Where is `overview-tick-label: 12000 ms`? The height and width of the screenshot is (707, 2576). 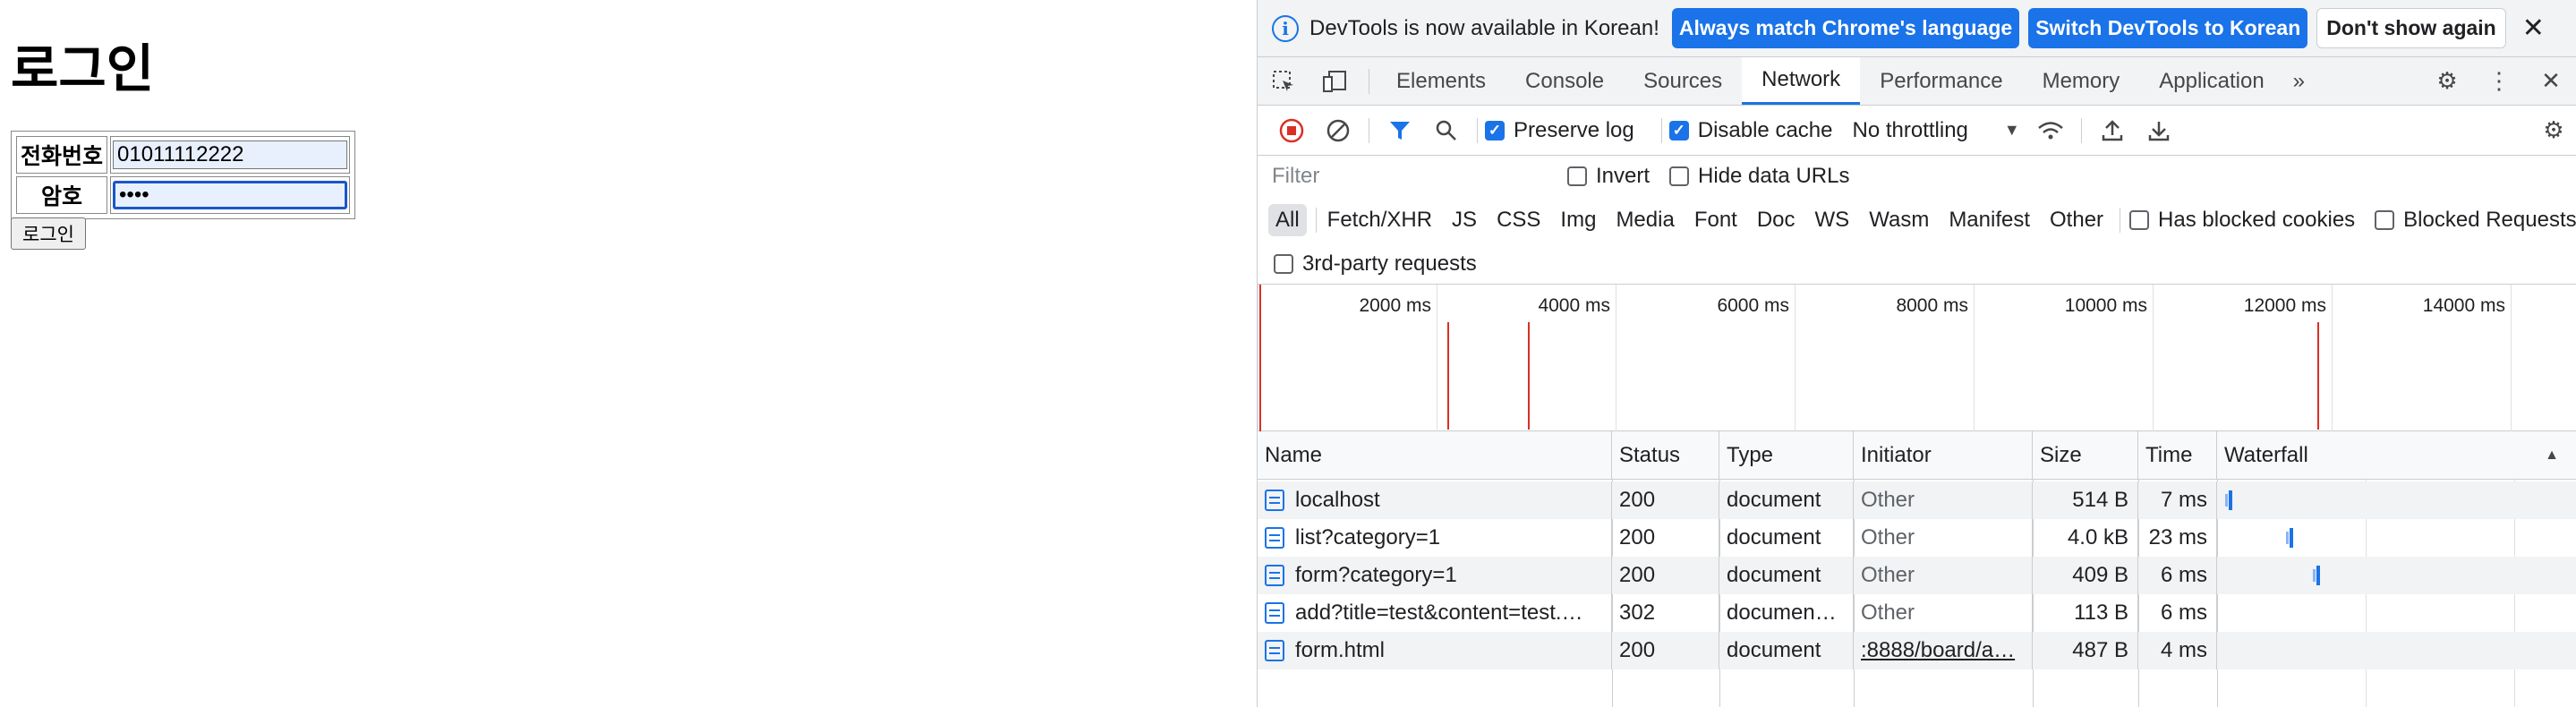
overview-tick-label: 12000 ms is located at coordinates (2284, 305).